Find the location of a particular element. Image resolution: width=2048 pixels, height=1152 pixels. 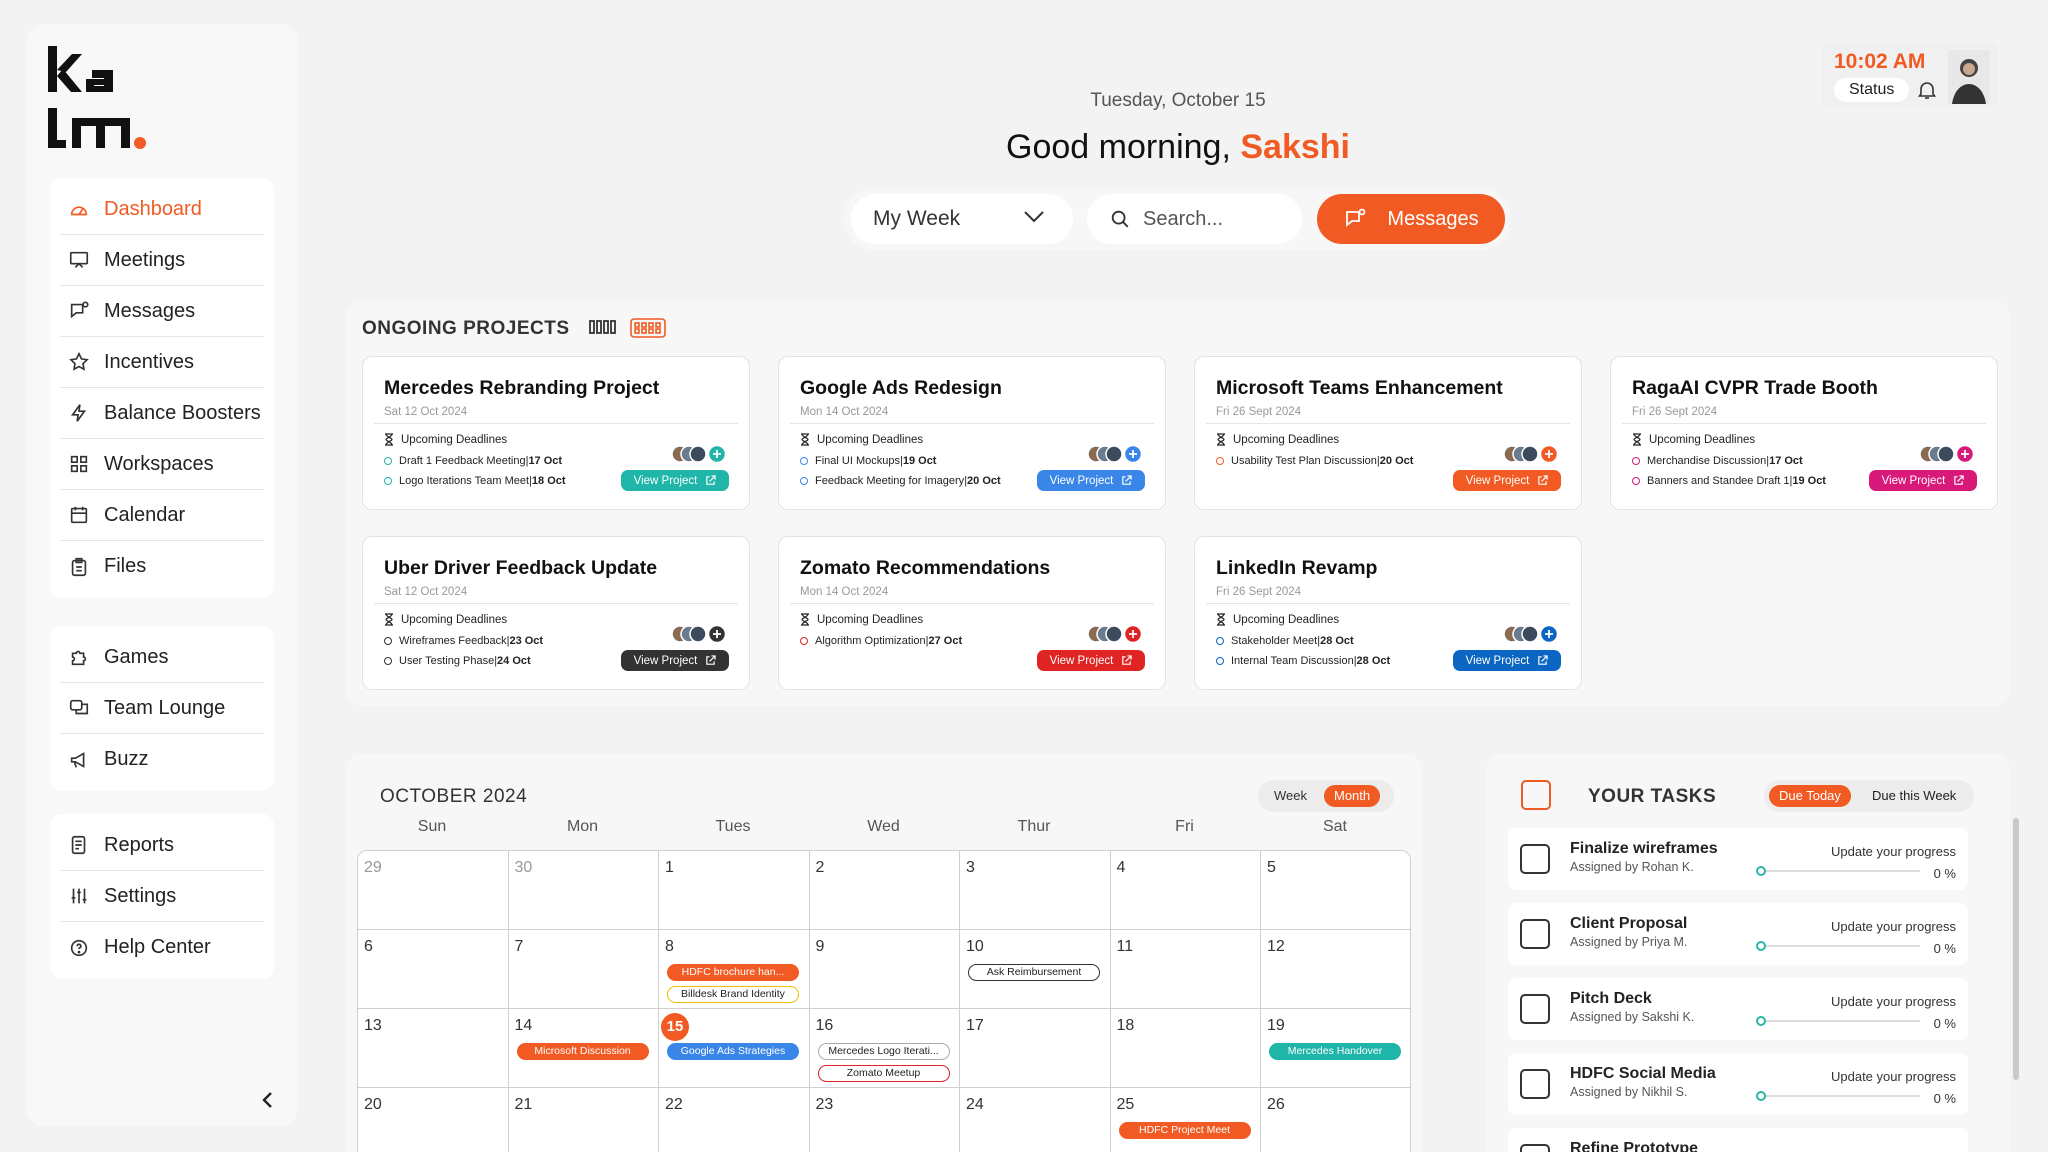

due-today-tab: Due Today is located at coordinates (1810, 796).